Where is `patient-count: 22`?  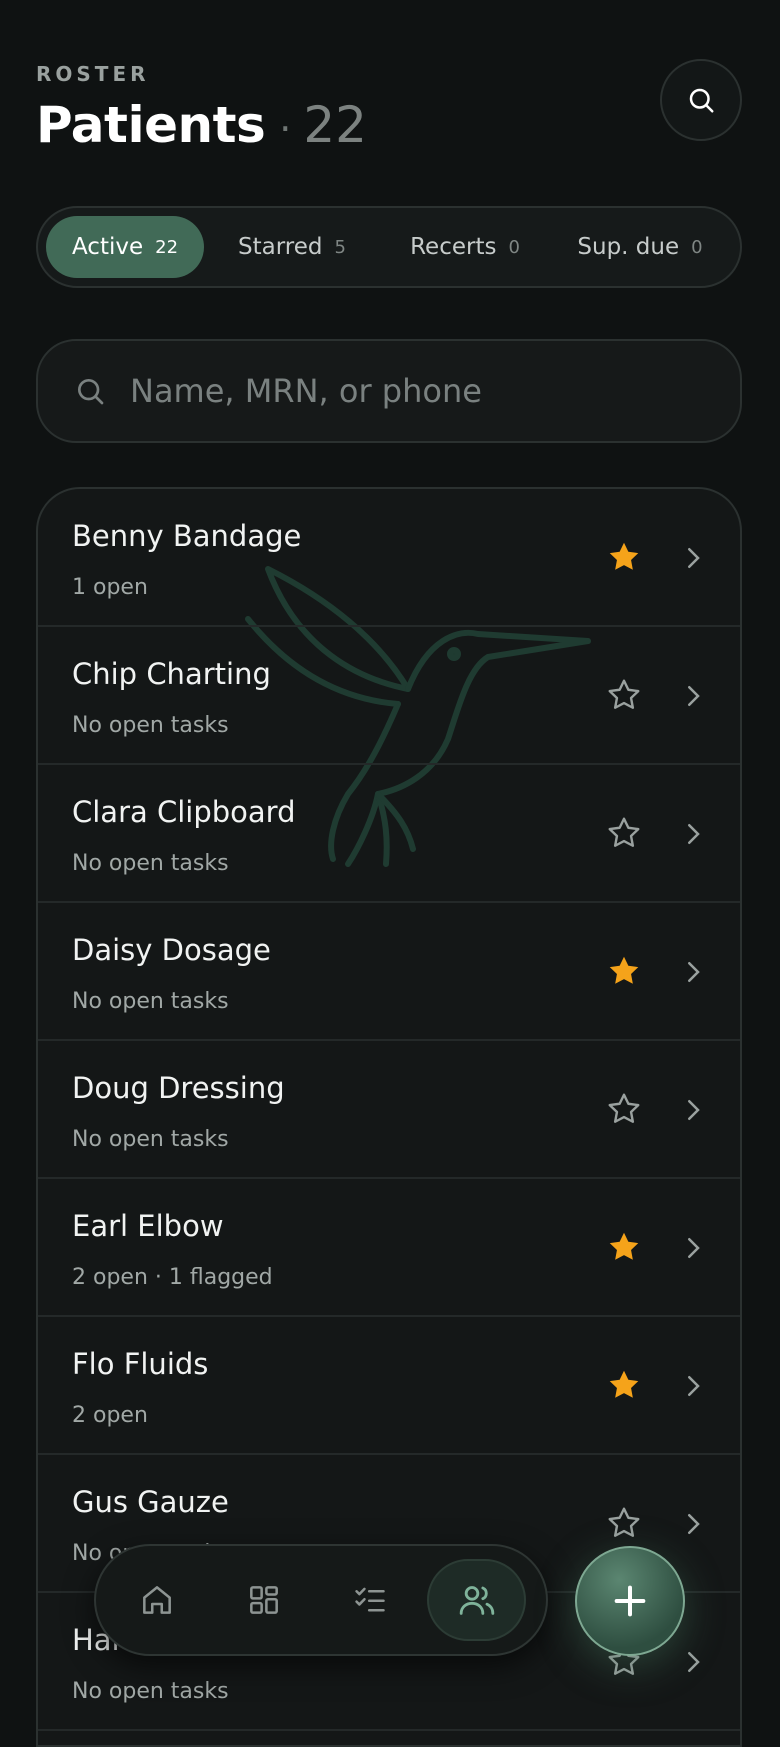
patient-count: 22 is located at coordinates (335, 125).